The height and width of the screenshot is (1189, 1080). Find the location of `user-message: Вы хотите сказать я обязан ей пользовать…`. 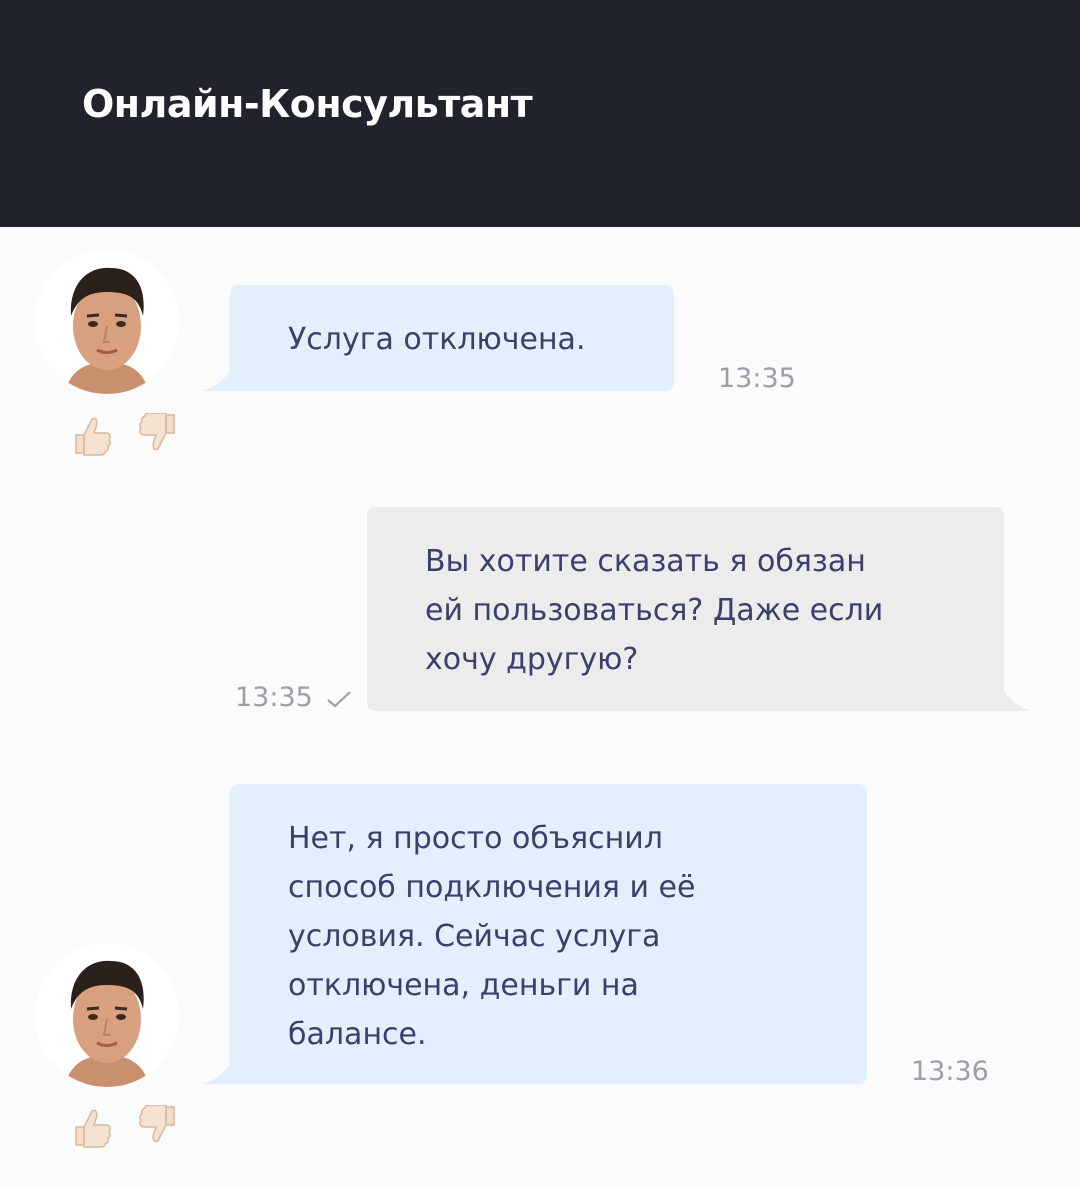

user-message: Вы хотите сказать я обязан ей пользовать… is located at coordinates (685, 609).